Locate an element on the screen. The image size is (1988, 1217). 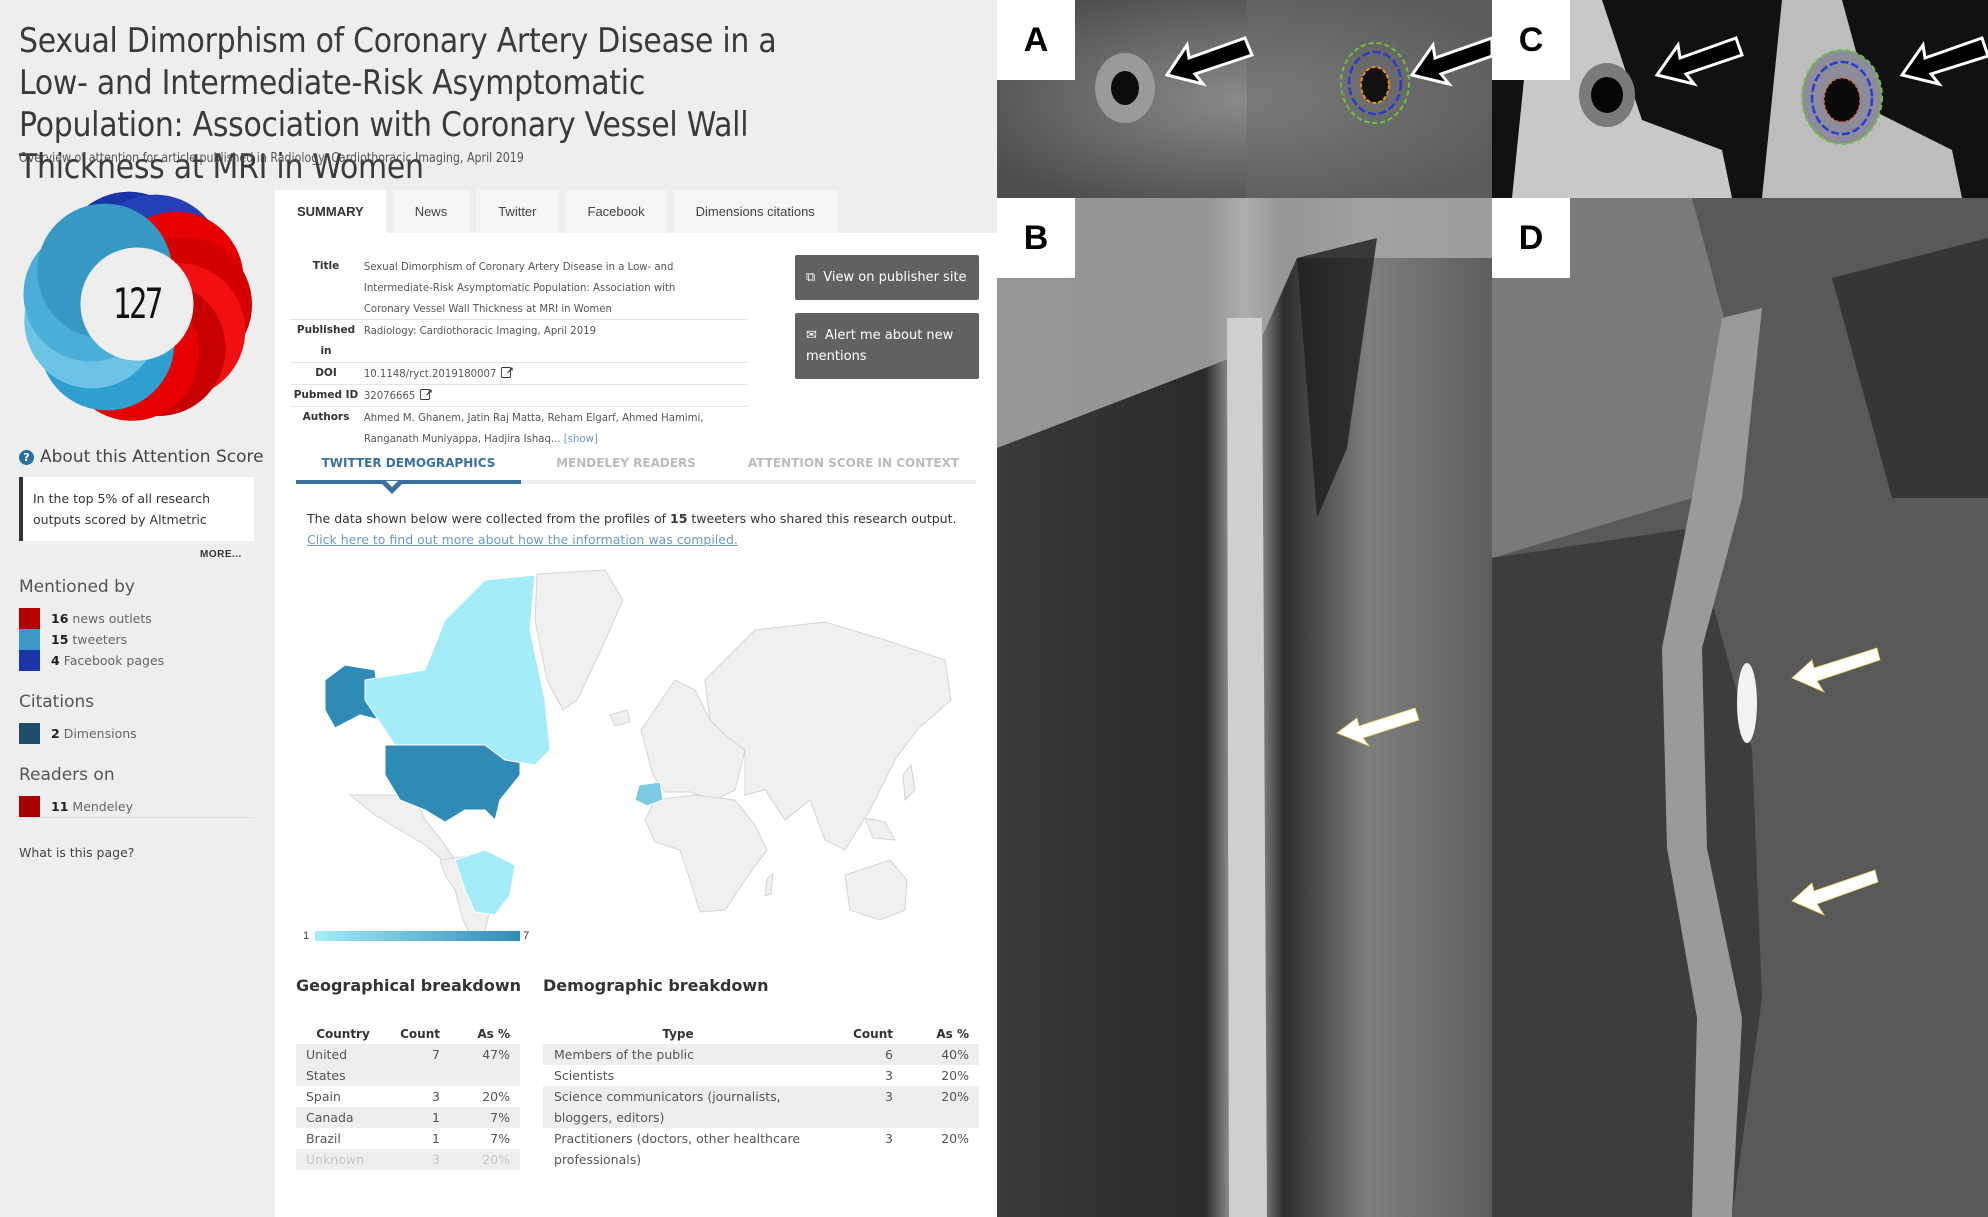
demo-cell-count: 6 is located at coordinates (853, 1054).